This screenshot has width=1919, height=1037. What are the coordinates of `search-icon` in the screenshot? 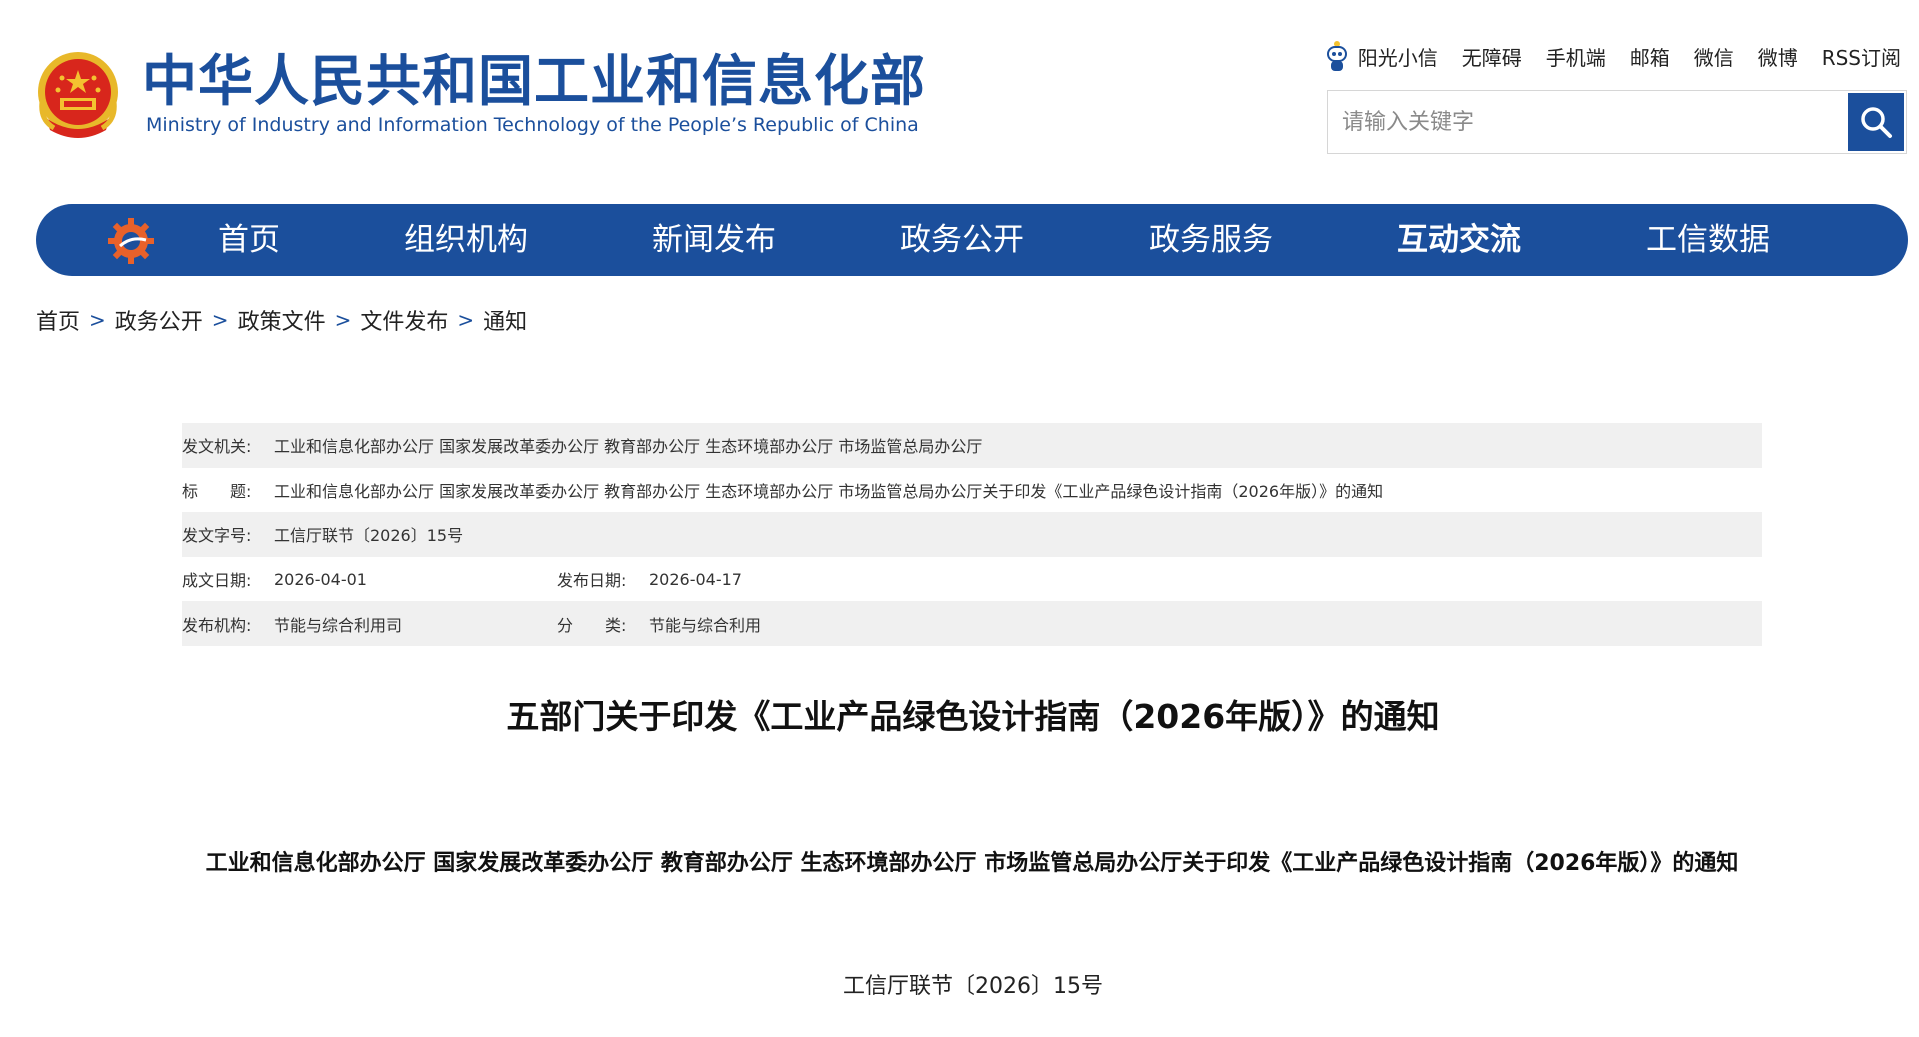 It's located at (1876, 122).